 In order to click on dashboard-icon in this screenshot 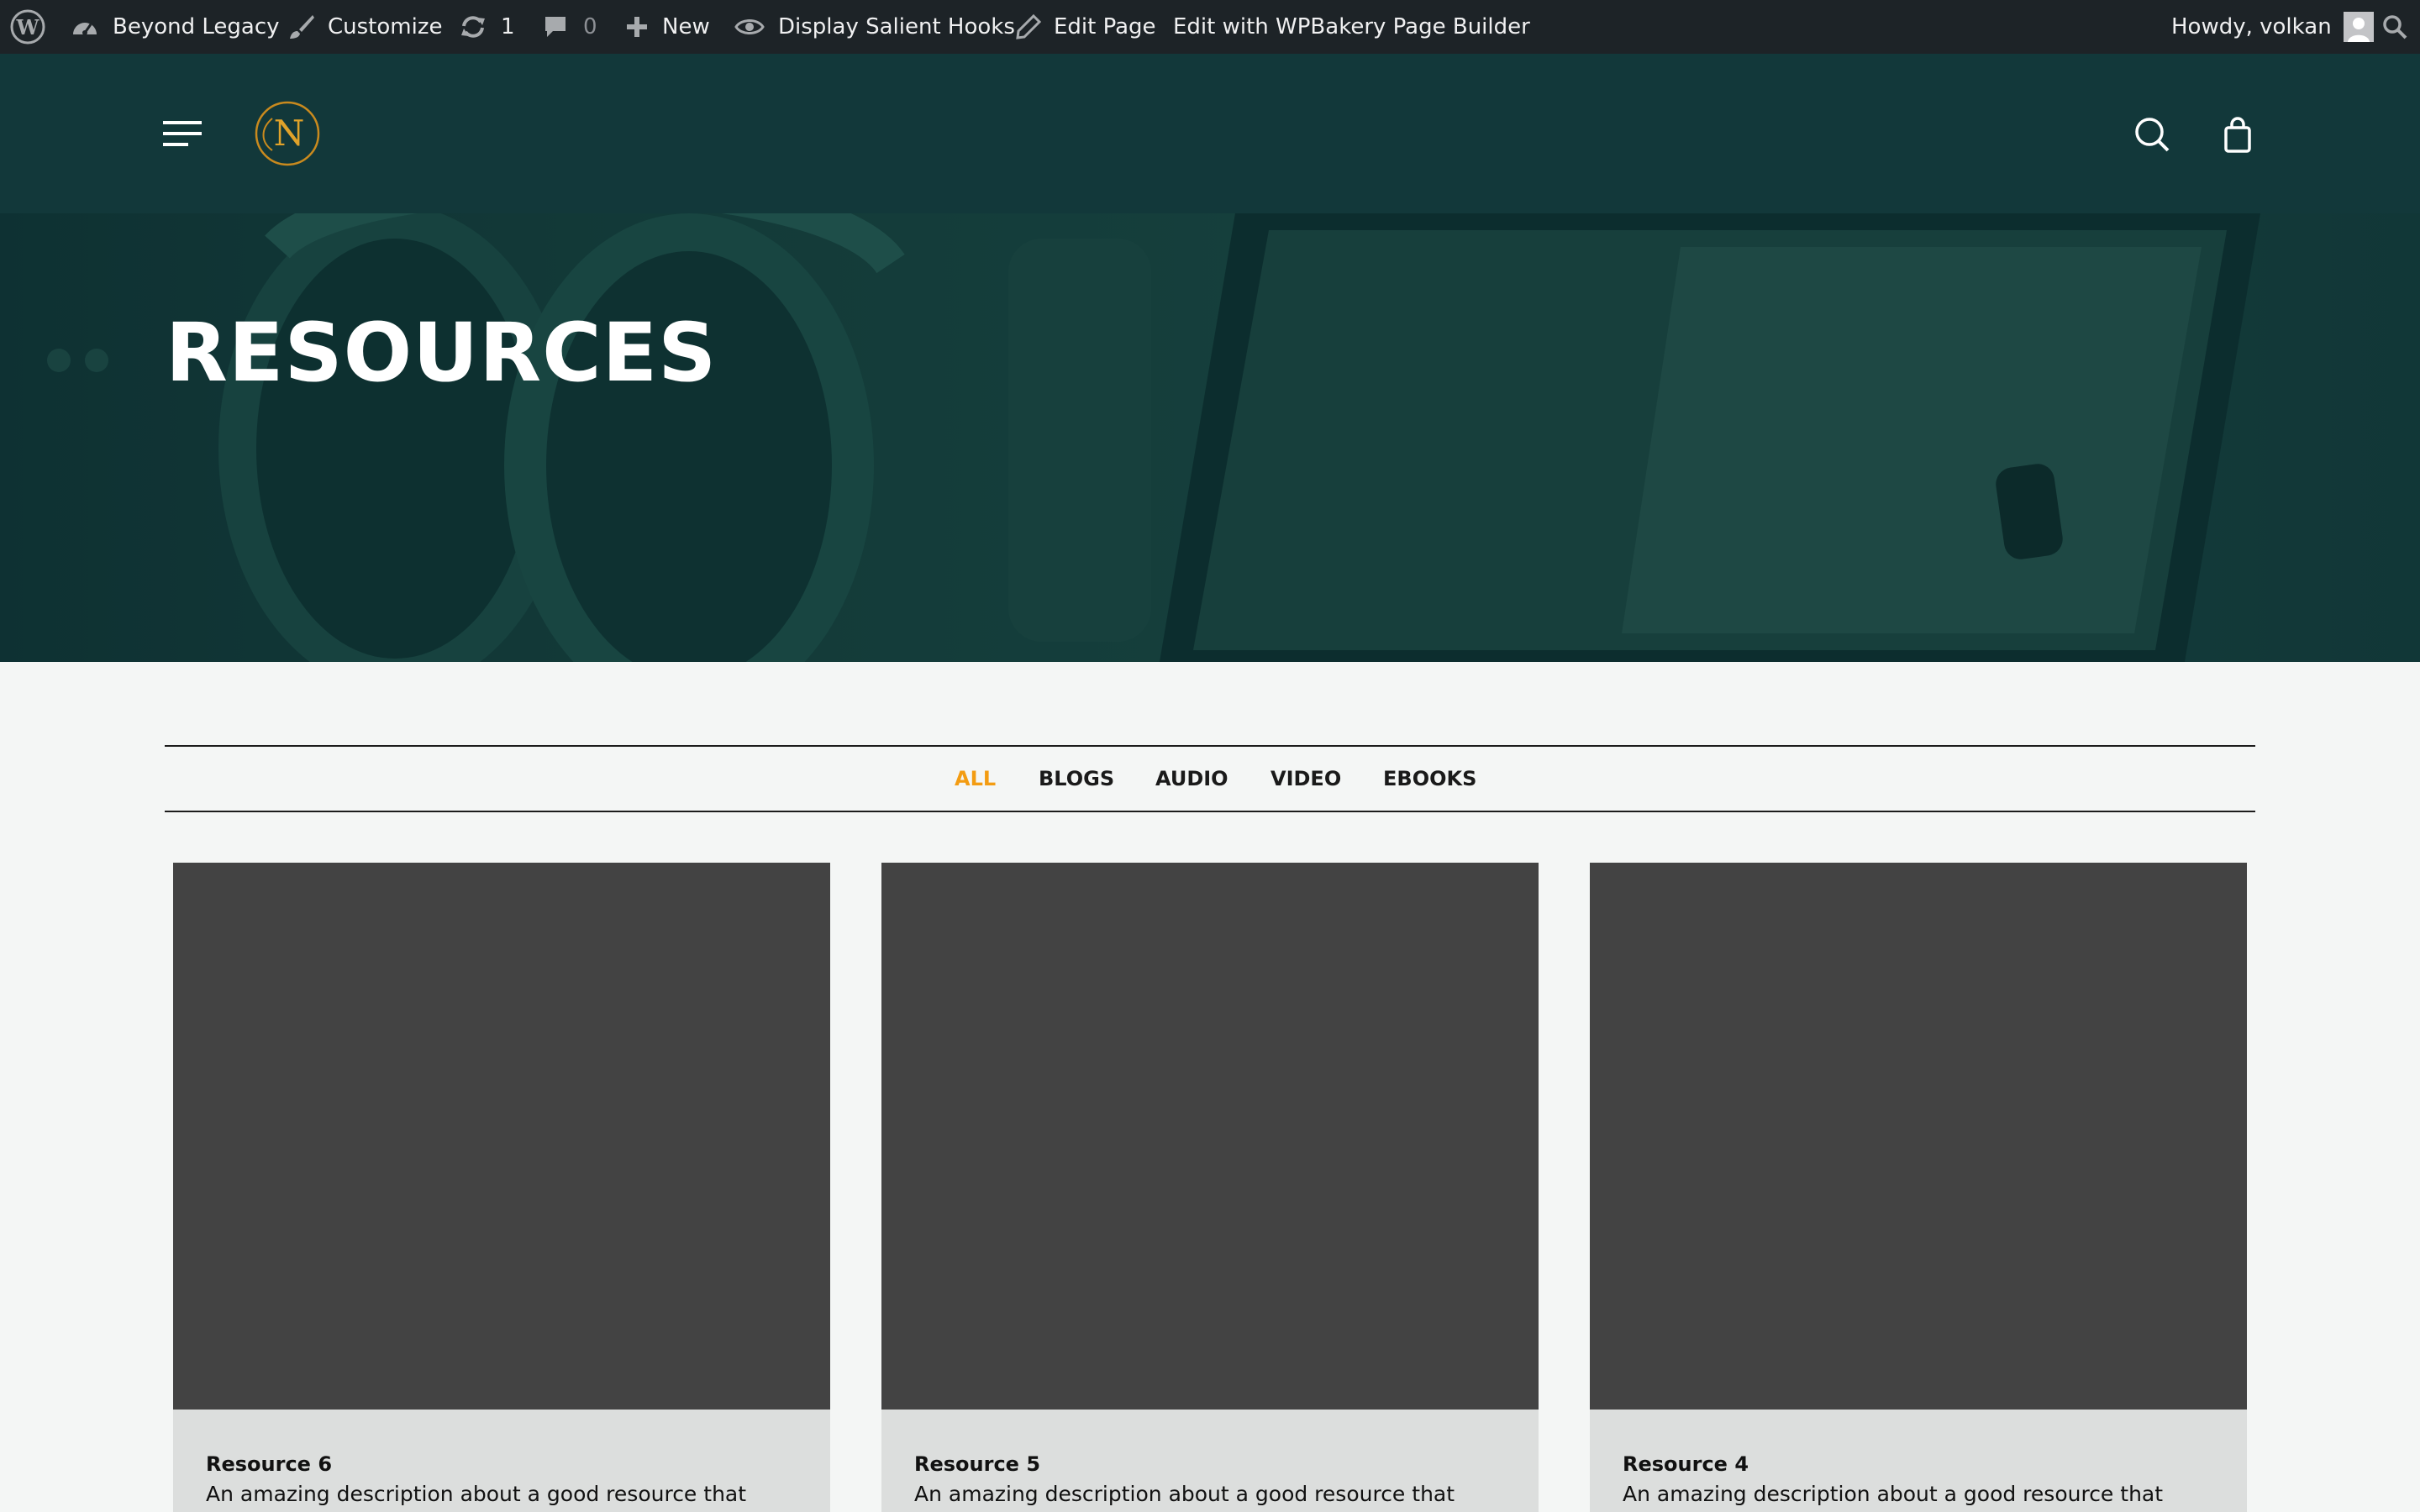, I will do `click(85, 26)`.